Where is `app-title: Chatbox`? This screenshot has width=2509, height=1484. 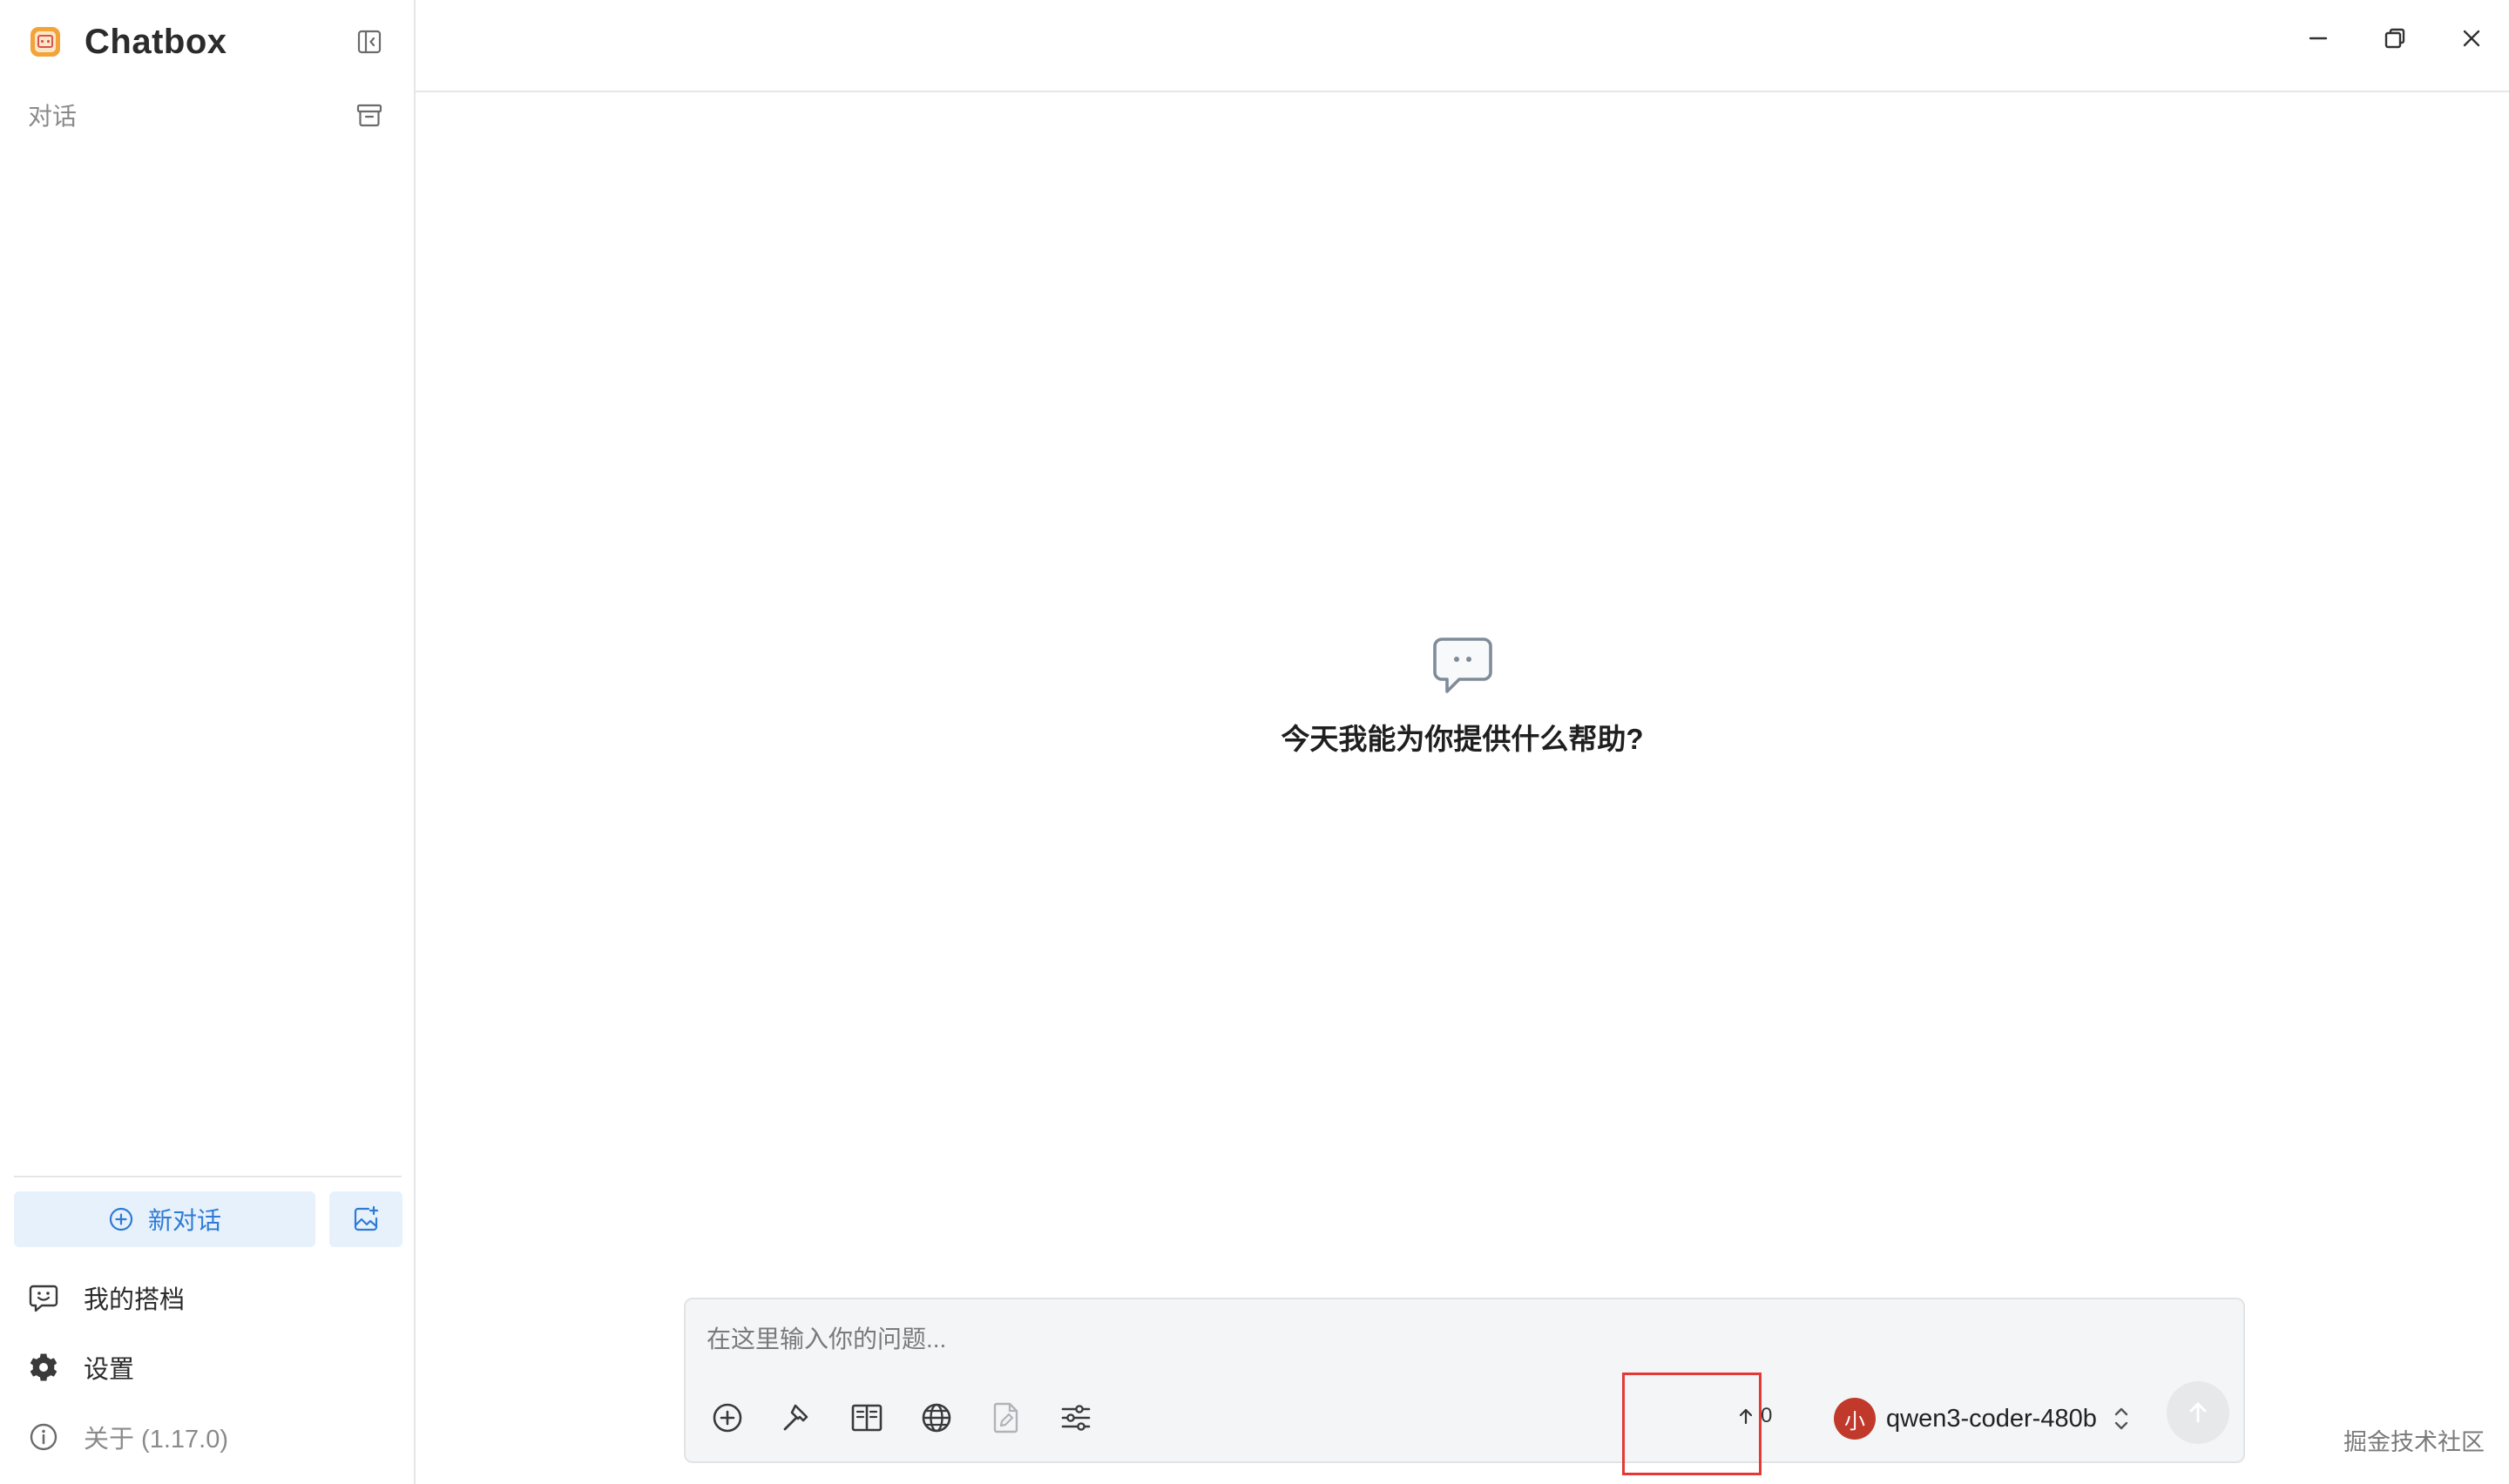
app-title: Chatbox is located at coordinates (156, 41).